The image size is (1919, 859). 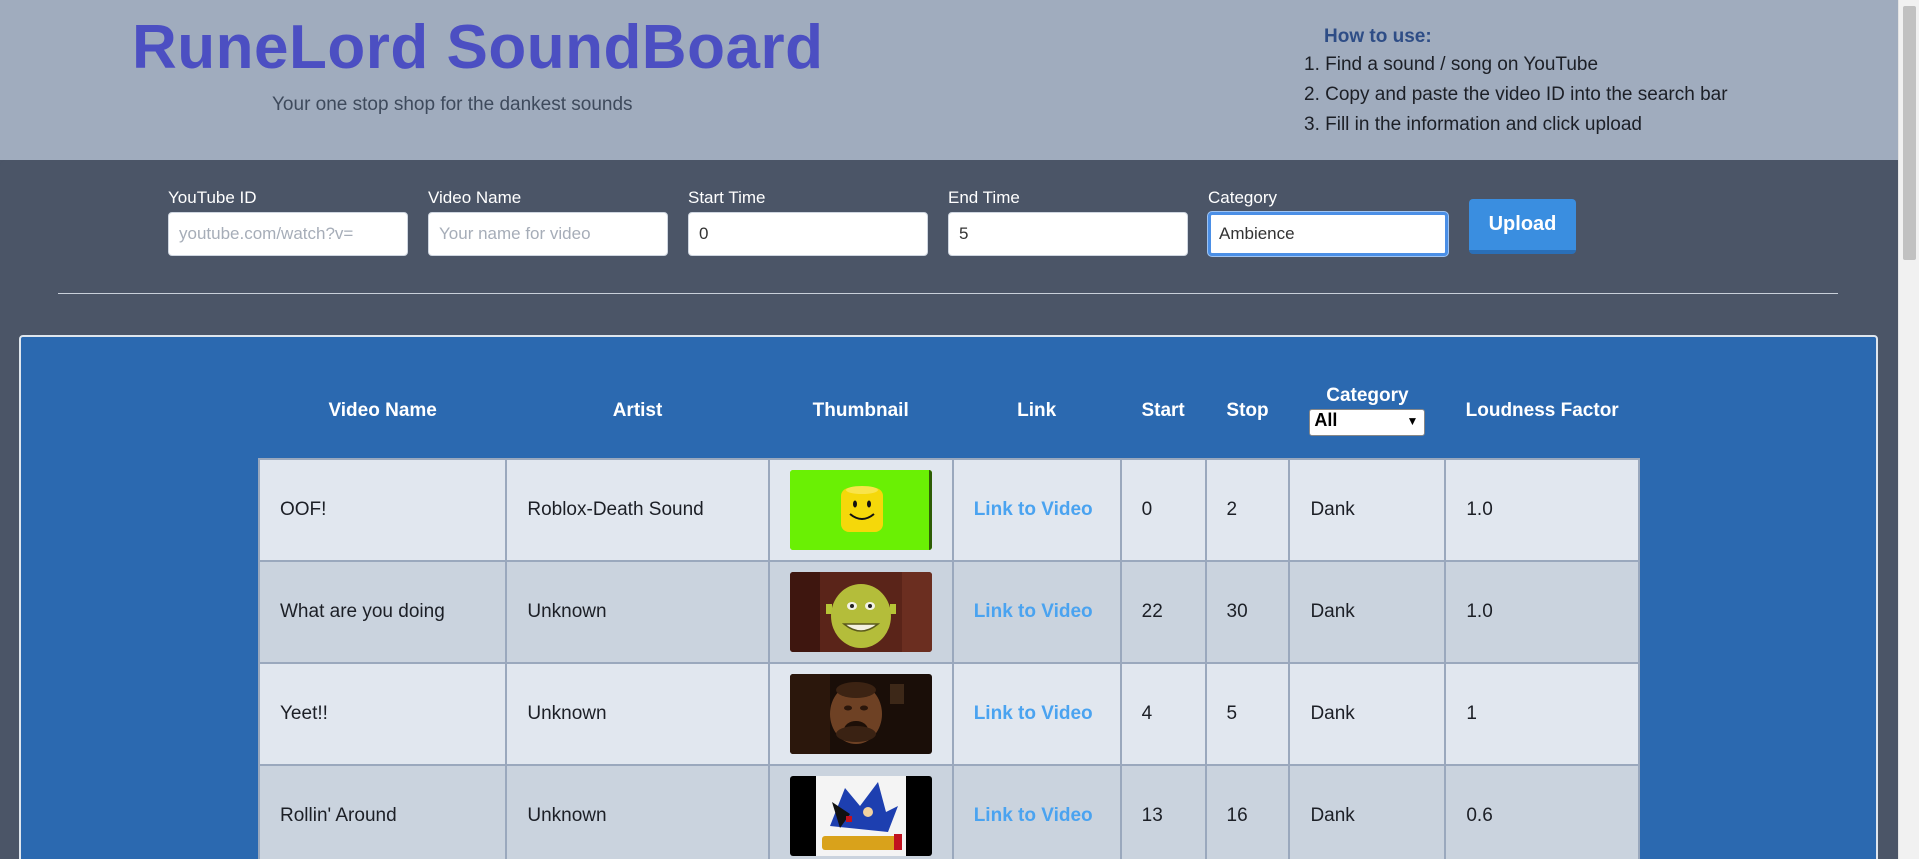 I want to click on header-video-name: Video Name, so click(x=382, y=410).